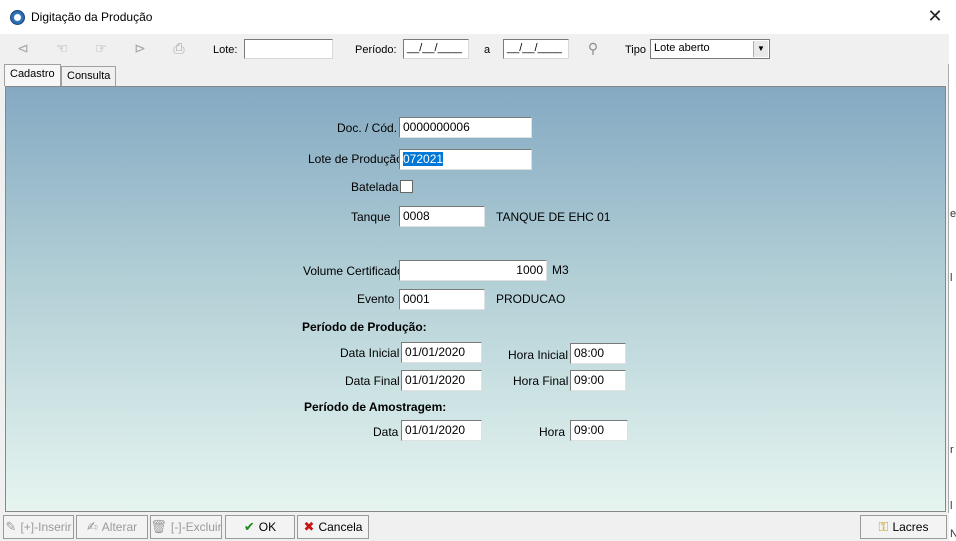 The image size is (956, 541). What do you see at coordinates (552, 432) in the screenshot?
I see `hora-amostragem-label: Hora` at bounding box center [552, 432].